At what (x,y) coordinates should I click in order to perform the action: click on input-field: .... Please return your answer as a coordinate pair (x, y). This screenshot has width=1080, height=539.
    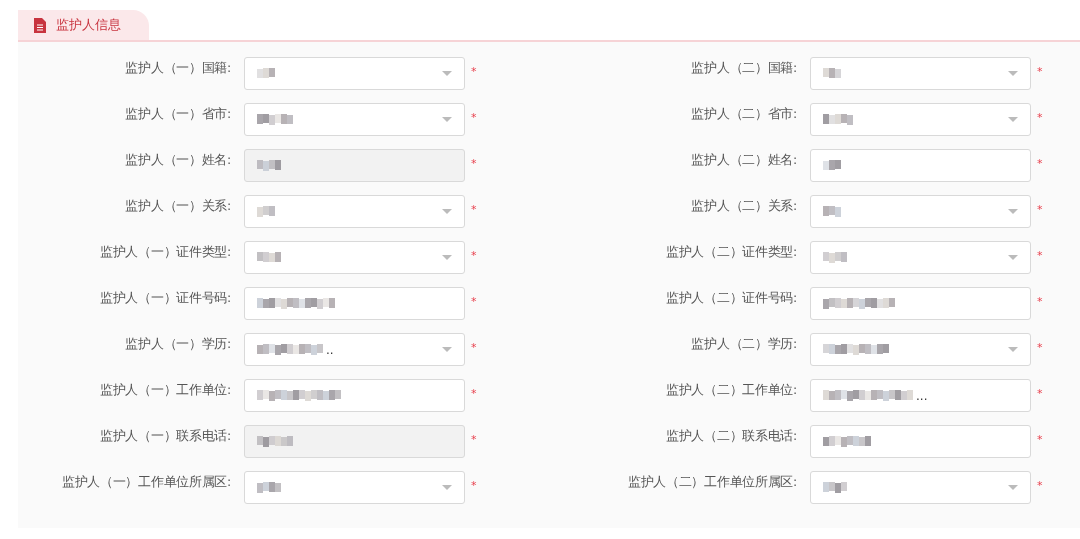
    Looking at the image, I should click on (920, 395).